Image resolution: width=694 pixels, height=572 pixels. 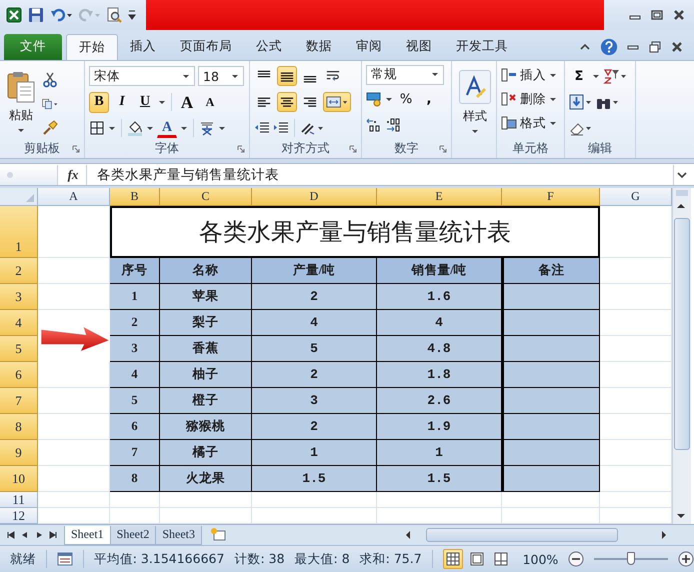 I want to click on font-name-field: 宋体, so click(x=142, y=76).